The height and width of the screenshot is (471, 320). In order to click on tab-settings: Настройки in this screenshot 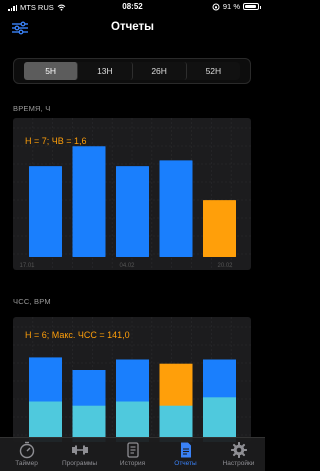, I will do `click(238, 454)`.